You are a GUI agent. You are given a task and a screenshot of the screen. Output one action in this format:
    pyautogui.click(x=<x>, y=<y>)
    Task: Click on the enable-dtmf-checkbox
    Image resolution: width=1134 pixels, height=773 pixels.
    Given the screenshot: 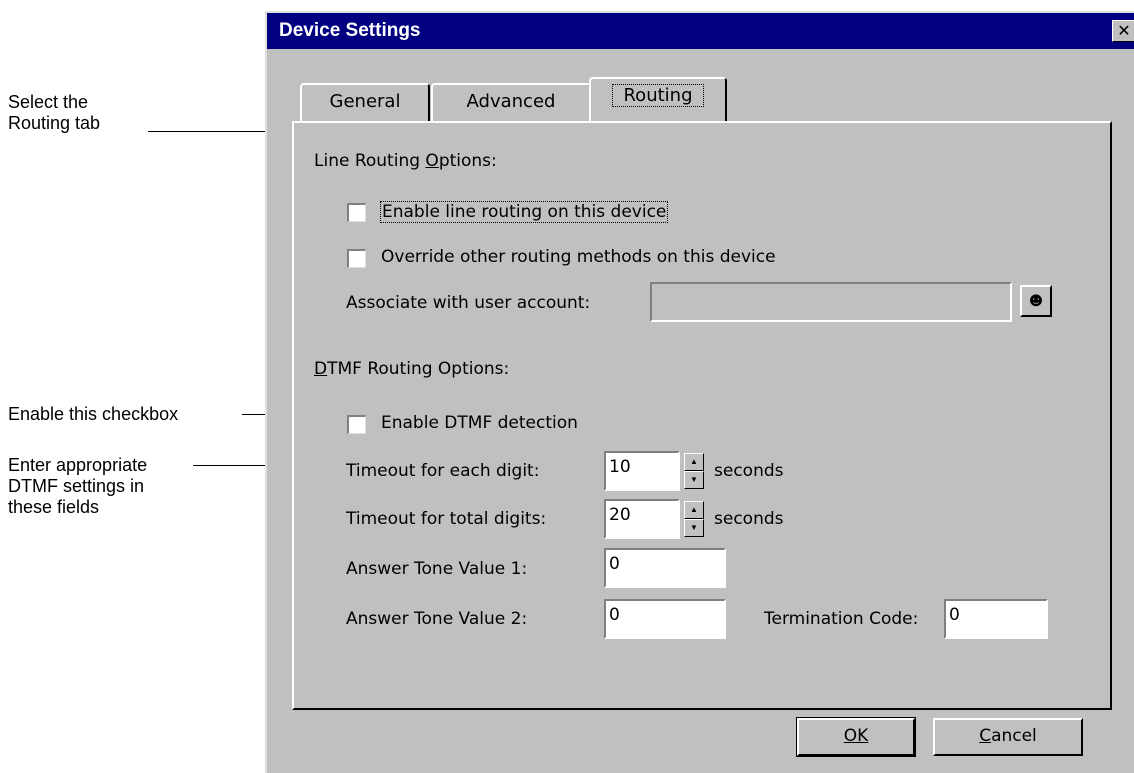 What is the action you would take?
    pyautogui.click(x=356, y=424)
    